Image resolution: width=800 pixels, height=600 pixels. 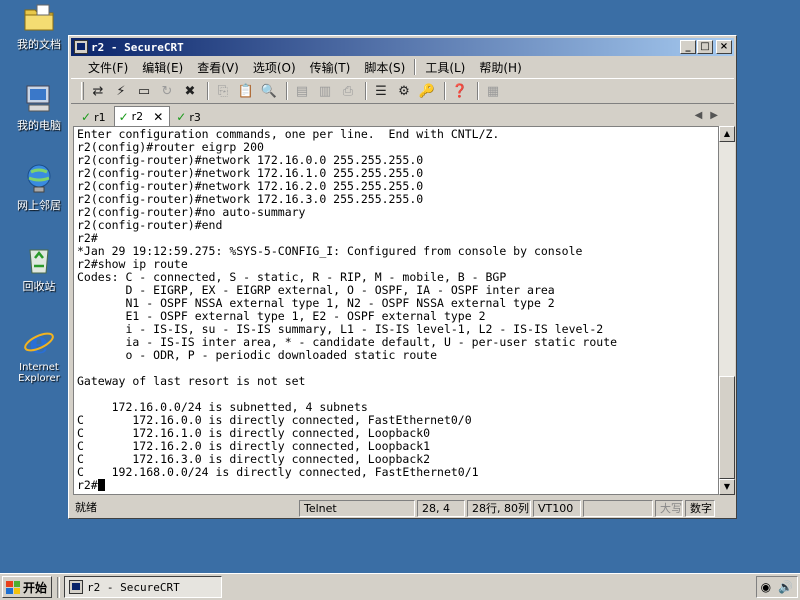 I want to click on status-emulation: VT100, so click(x=557, y=508).